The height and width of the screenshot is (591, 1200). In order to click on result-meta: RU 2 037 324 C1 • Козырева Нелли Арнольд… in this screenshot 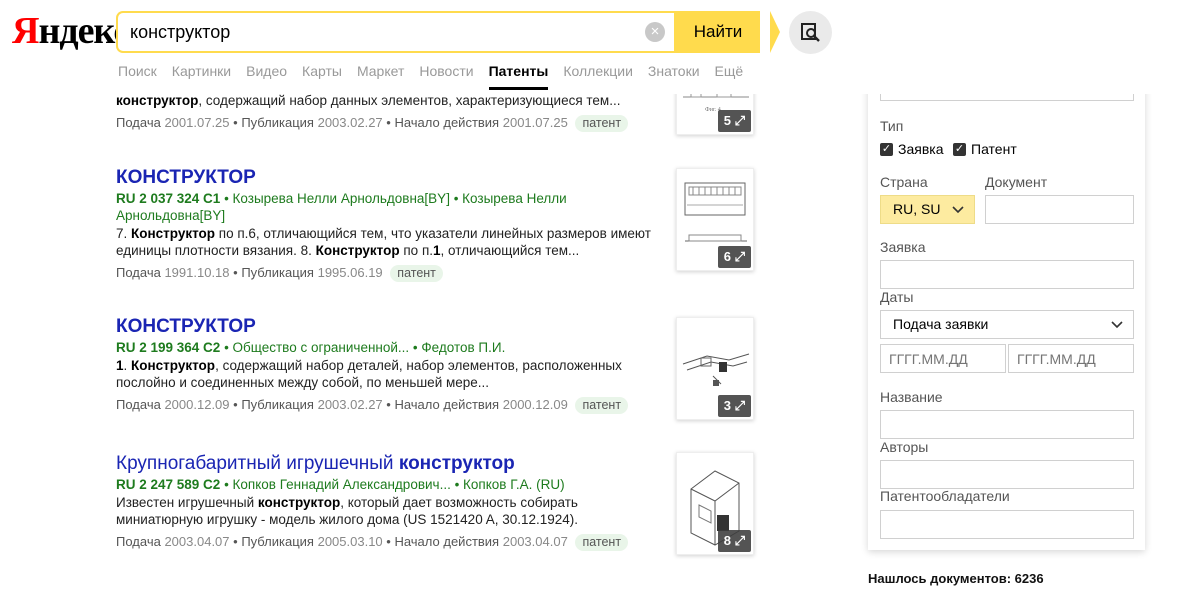, I will do `click(341, 207)`.